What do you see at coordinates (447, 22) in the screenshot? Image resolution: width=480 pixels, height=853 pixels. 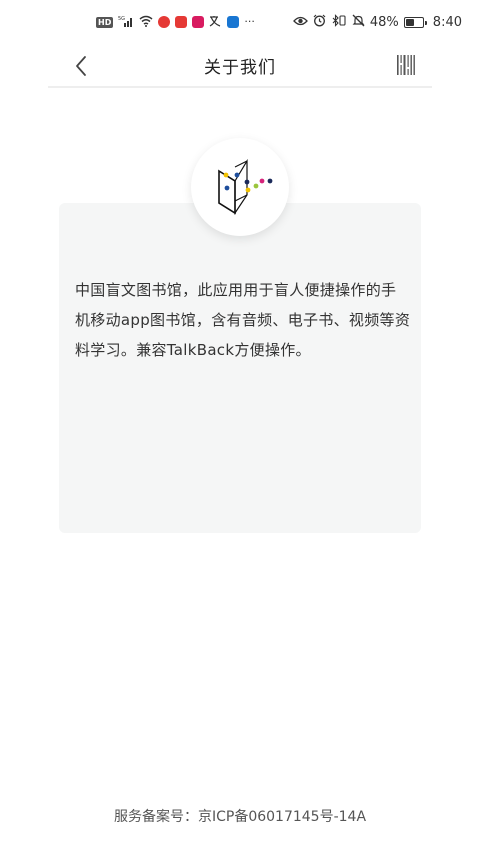 I see `clock: 8:40` at bounding box center [447, 22].